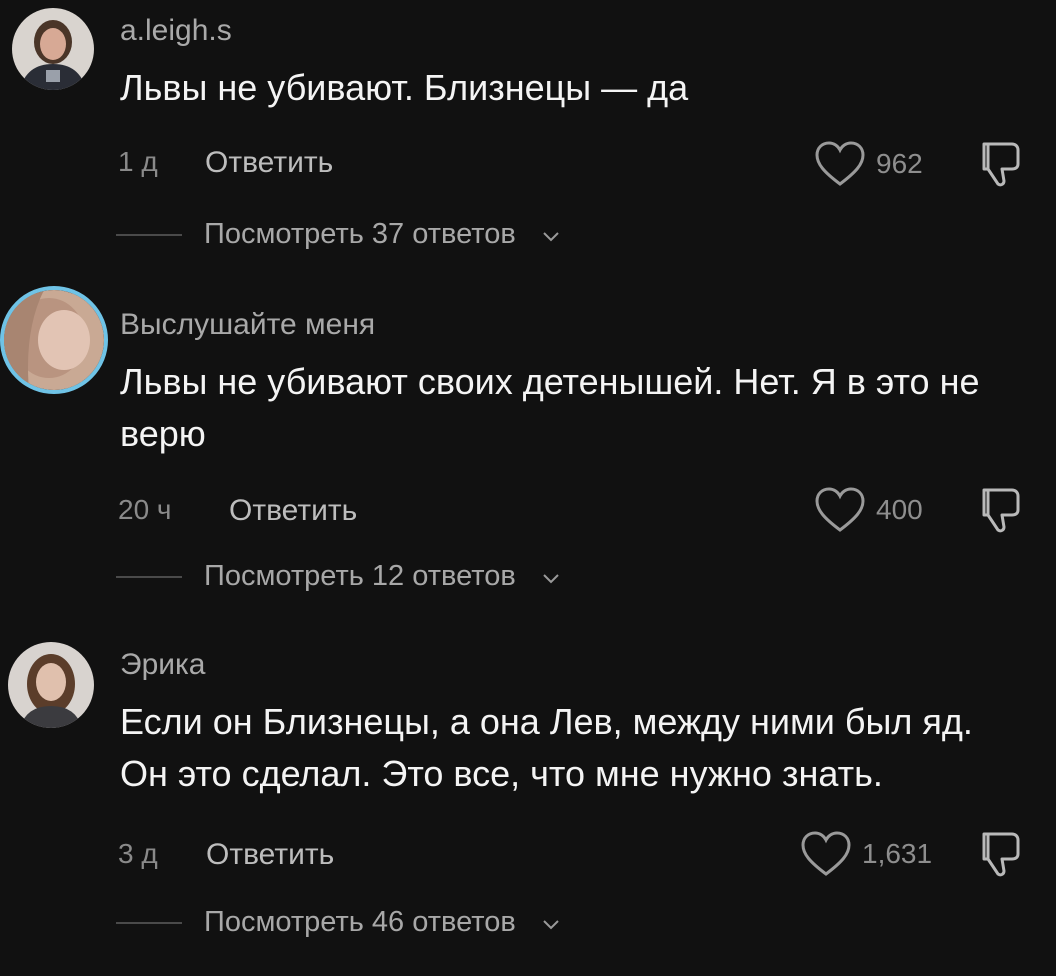 This screenshot has width=1056, height=976. Describe the element at coordinates (868, 164) in the screenshot. I see `like-button: 962` at that location.